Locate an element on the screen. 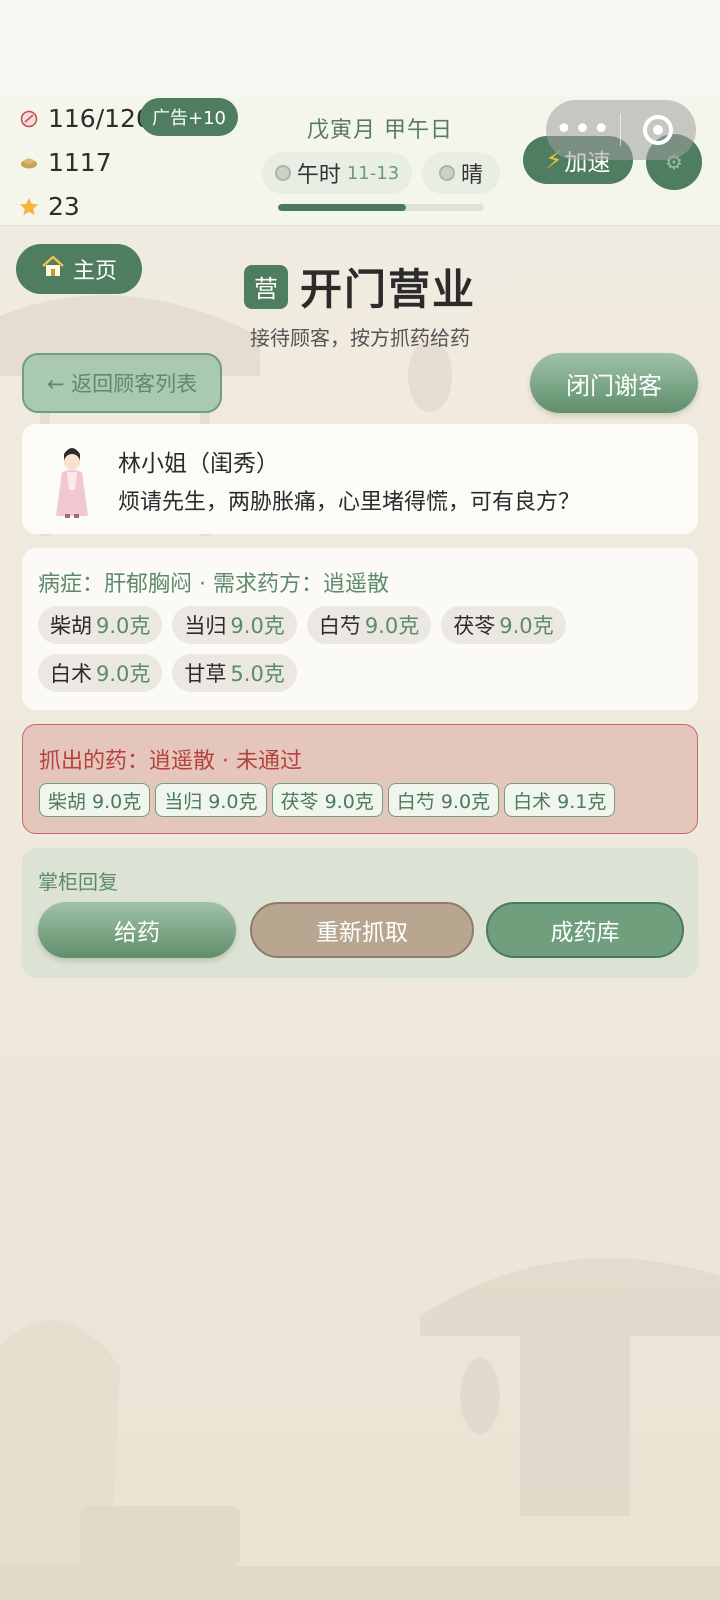 The height and width of the screenshot is (1600, 720). picked-herb-chip: 白芍 9.0克 is located at coordinates (443, 800).